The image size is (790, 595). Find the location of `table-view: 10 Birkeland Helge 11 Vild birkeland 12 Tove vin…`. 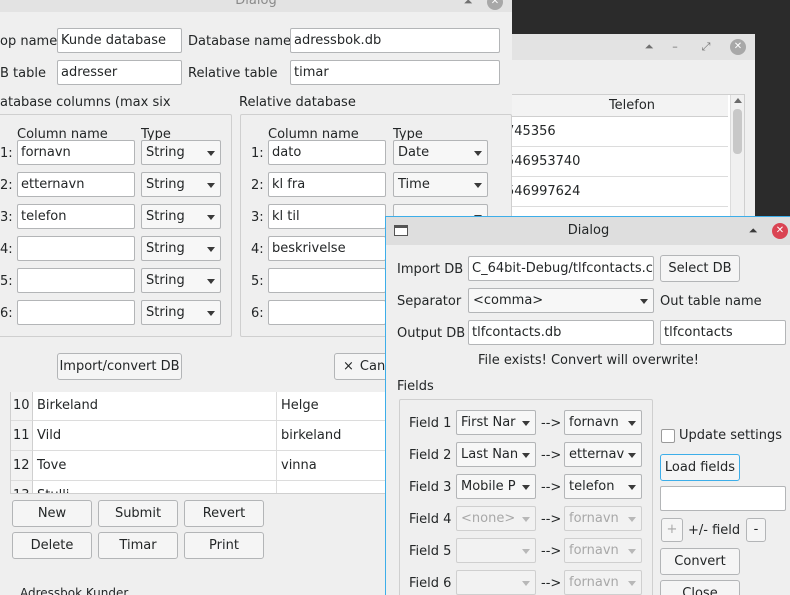

table-view: 10 Birkeland Helge 11 Vild birkeland 12 Tove vin… is located at coordinates (198, 442).